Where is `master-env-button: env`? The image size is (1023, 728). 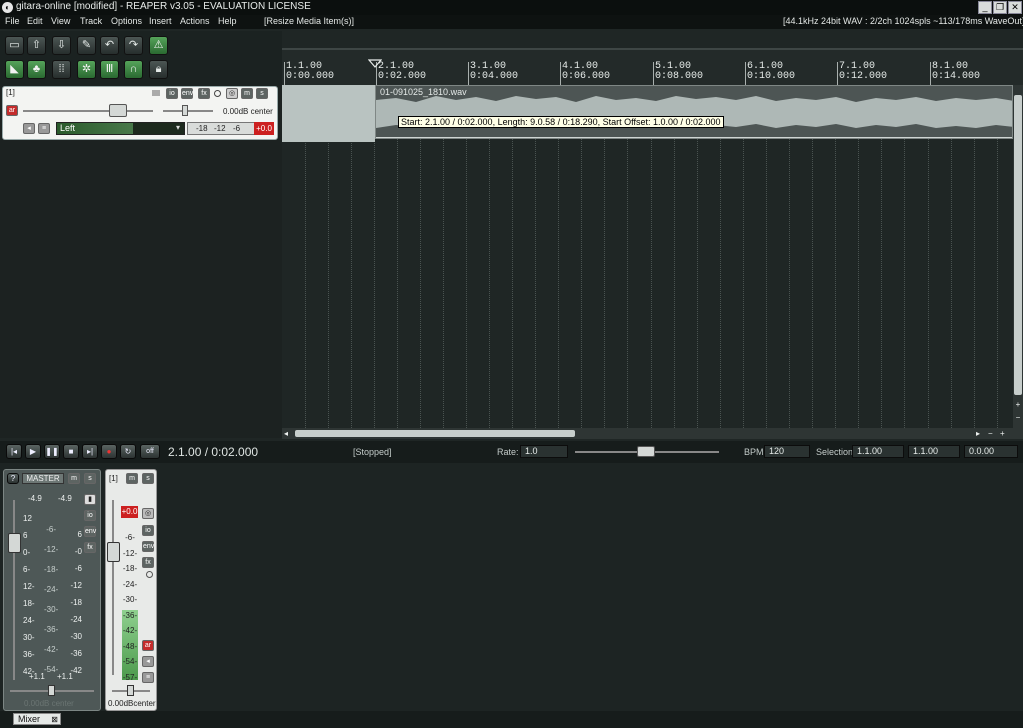
master-env-button: env is located at coordinates (90, 531).